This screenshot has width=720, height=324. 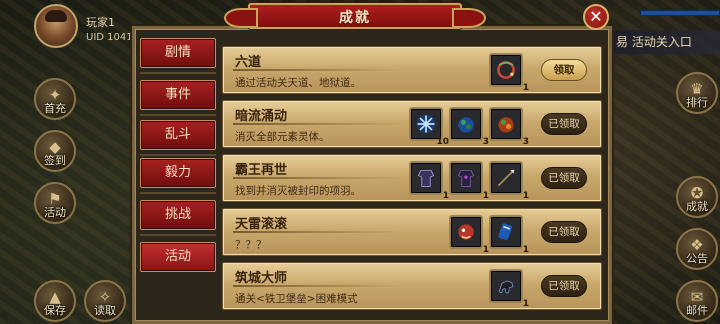 What do you see at coordinates (55, 99) in the screenshot?
I see `first-recharge-button: ✦ 首充` at bounding box center [55, 99].